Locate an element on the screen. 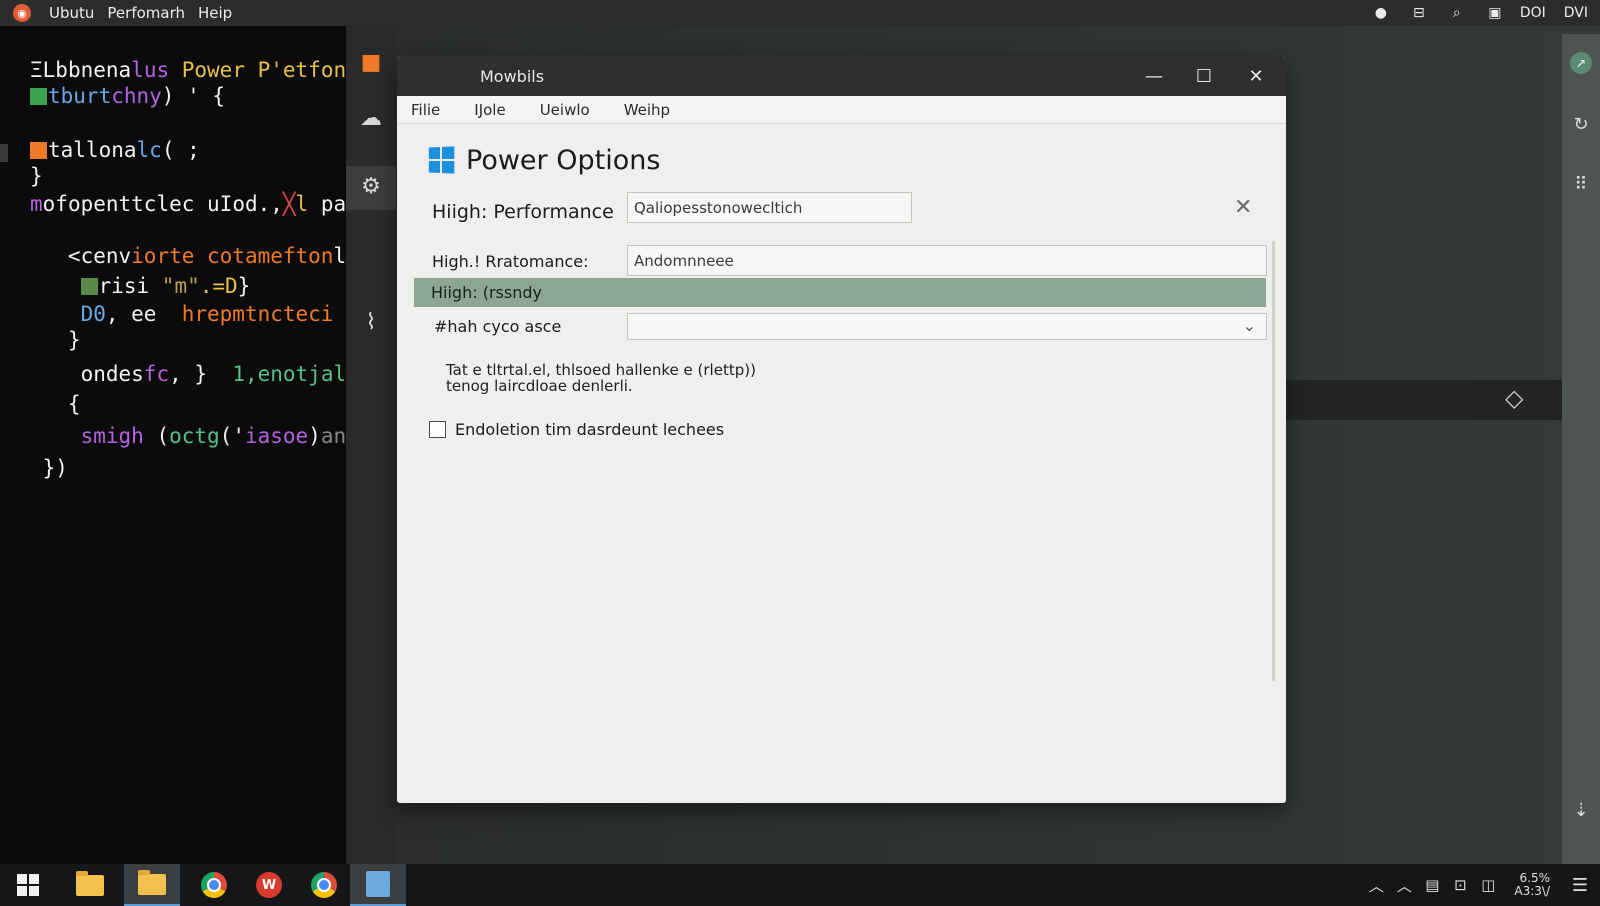 The image size is (1600, 906). code-token: Ξ is located at coordinates (36, 70).